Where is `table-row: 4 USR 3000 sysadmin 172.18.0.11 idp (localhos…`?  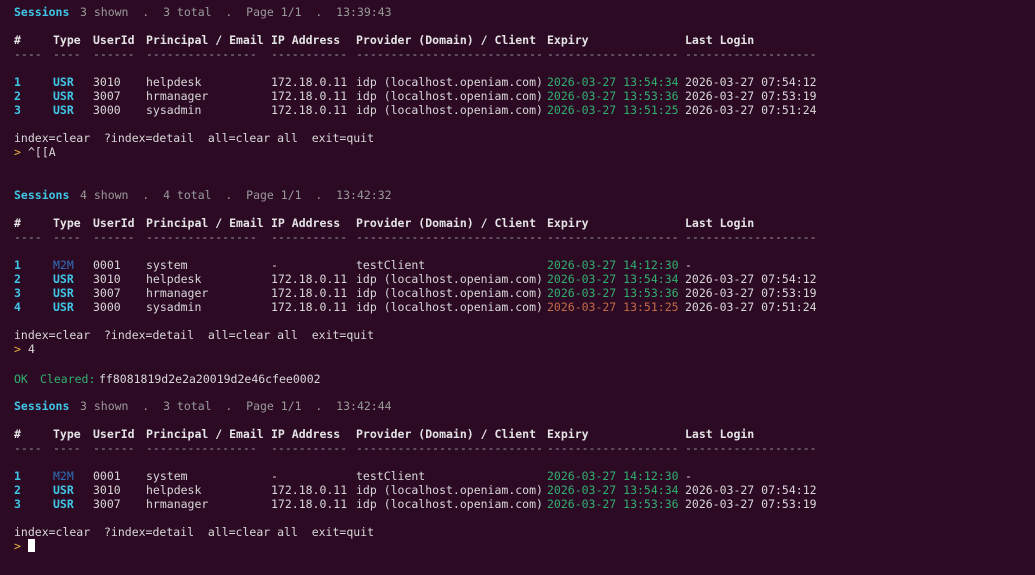 table-row: 4 USR 3000 sysadmin 172.18.0.11 idp (localhos… is located at coordinates (517, 307).